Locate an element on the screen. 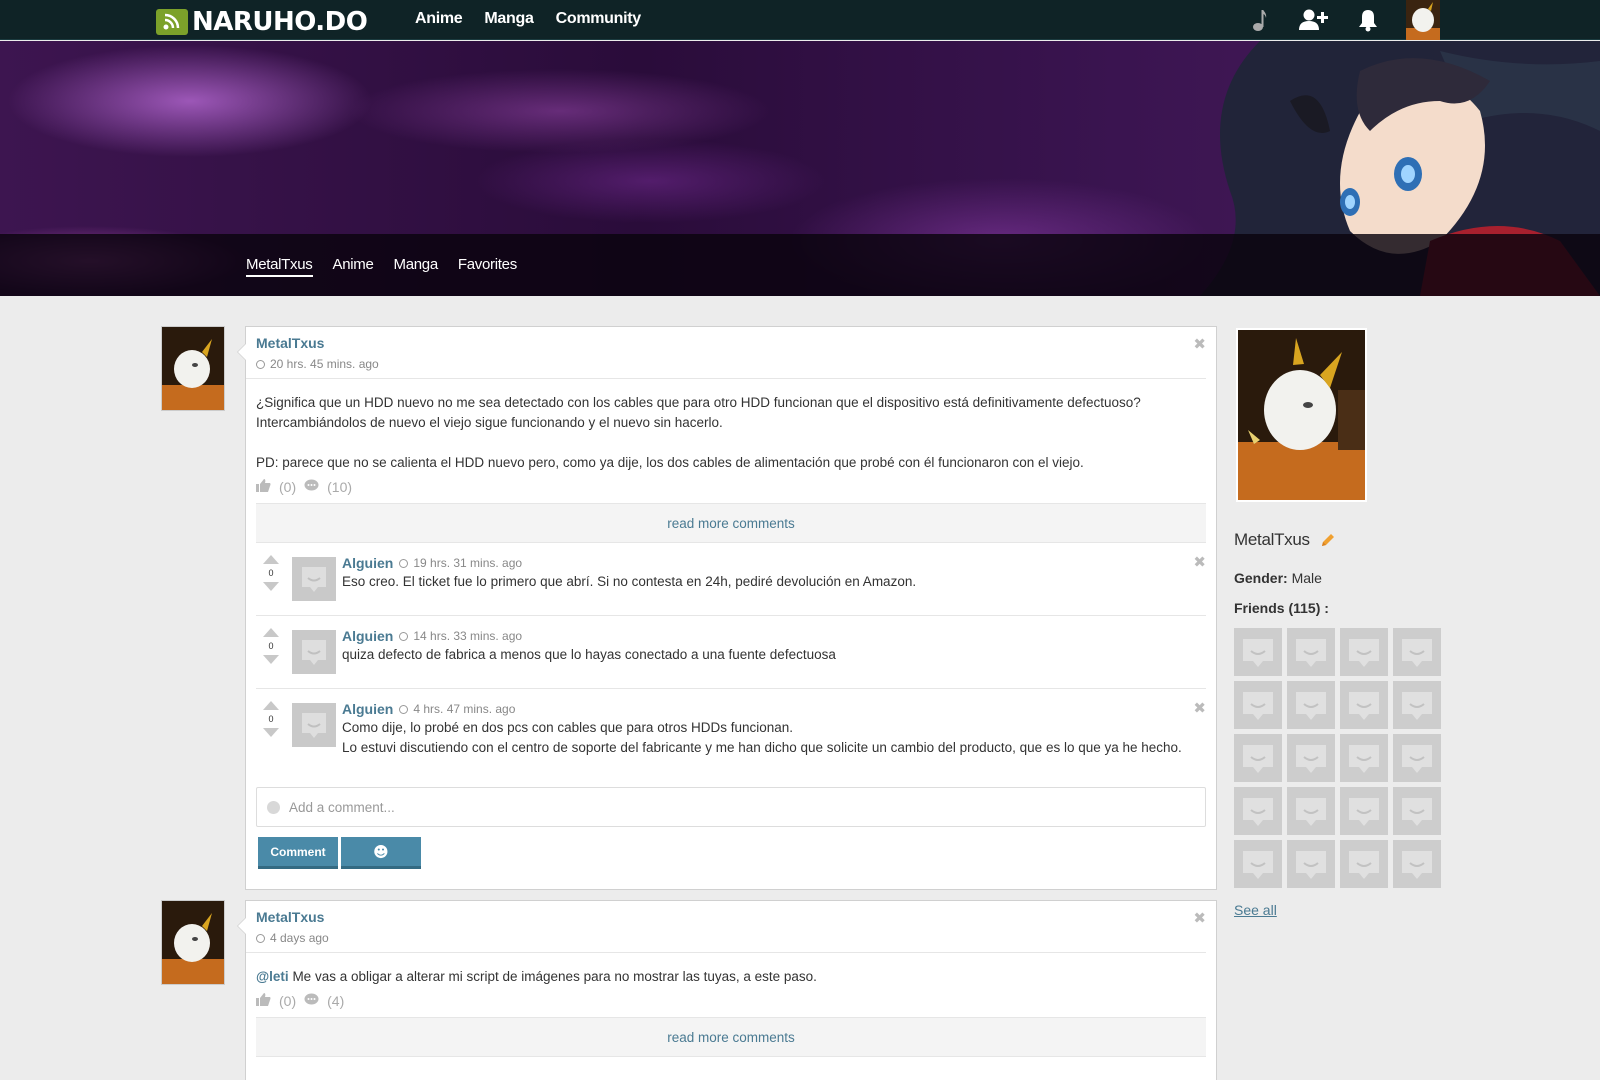 The height and width of the screenshot is (1080, 1600). profile-tab-favorites: Favorites is located at coordinates (487, 266).